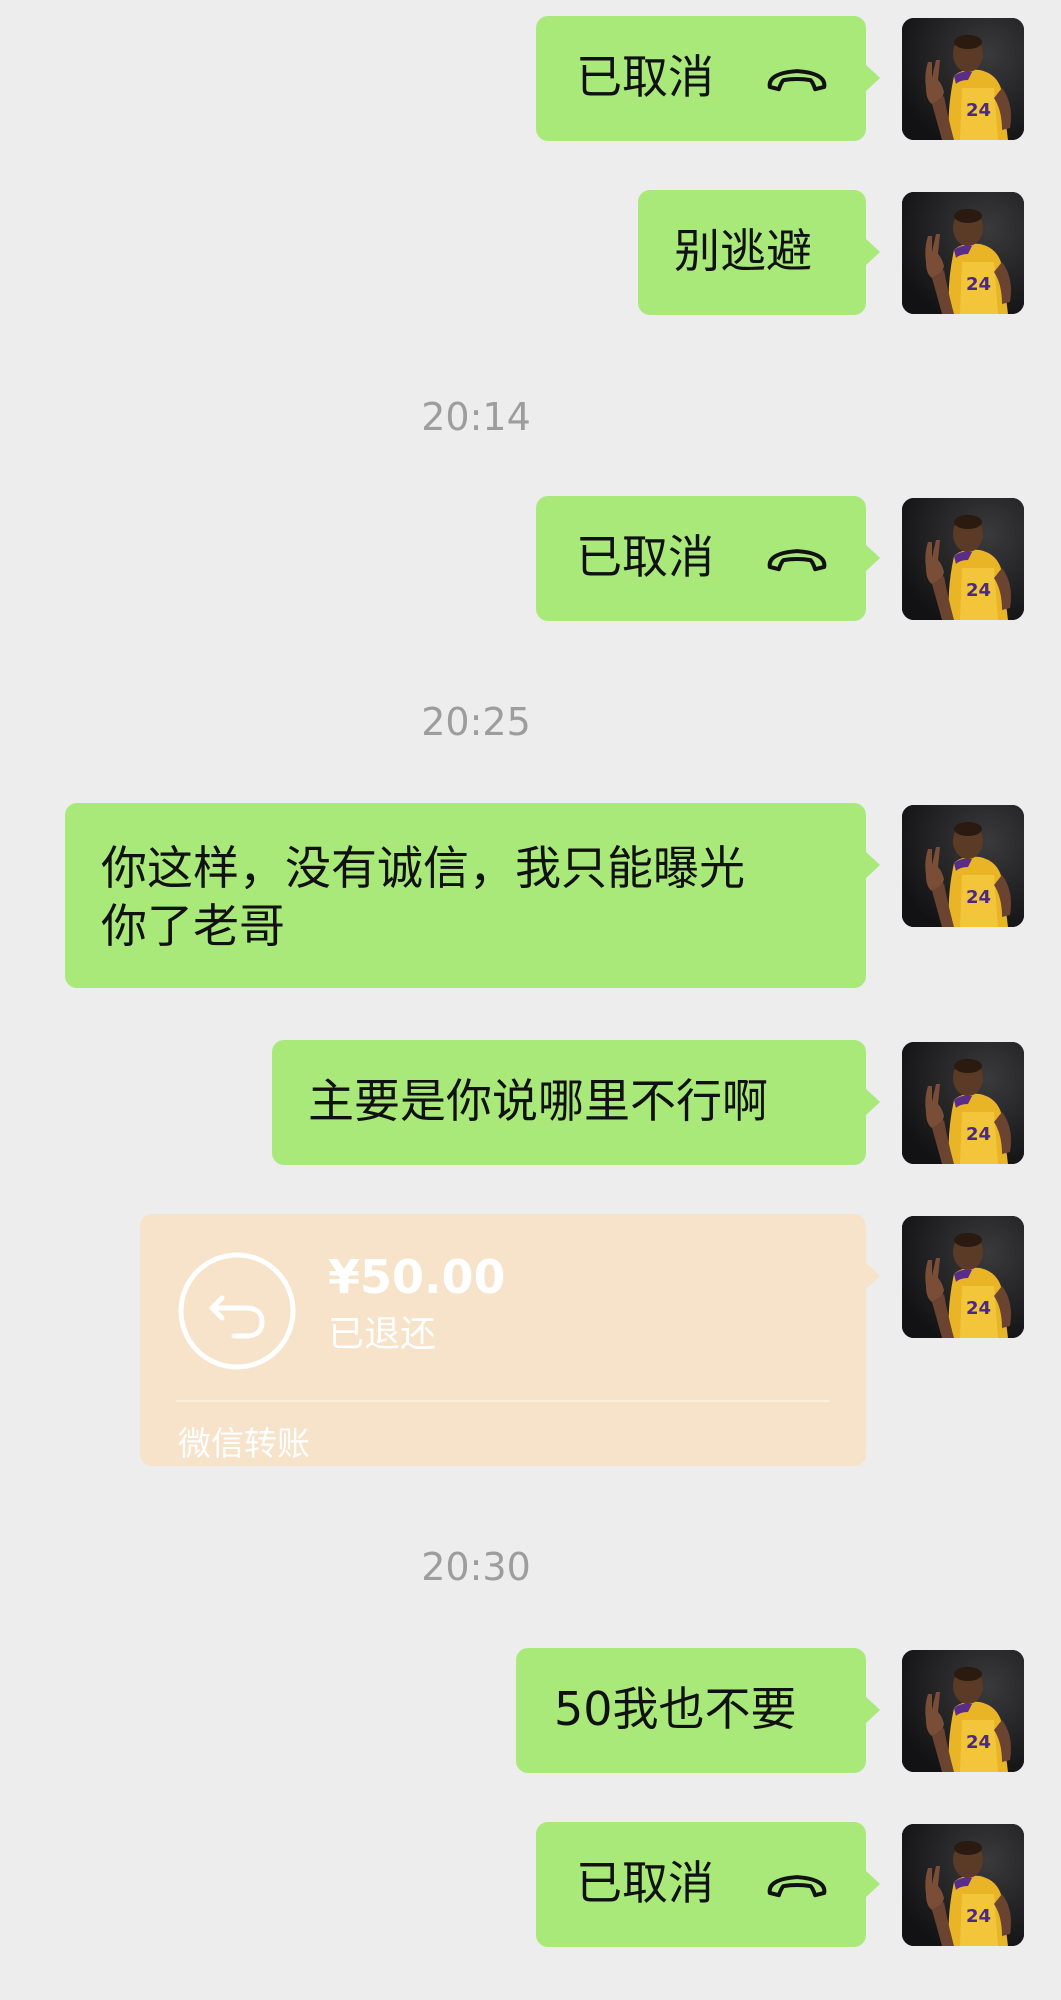 This screenshot has width=1061, height=2000. I want to click on return-arrow-icon, so click(237, 1311).